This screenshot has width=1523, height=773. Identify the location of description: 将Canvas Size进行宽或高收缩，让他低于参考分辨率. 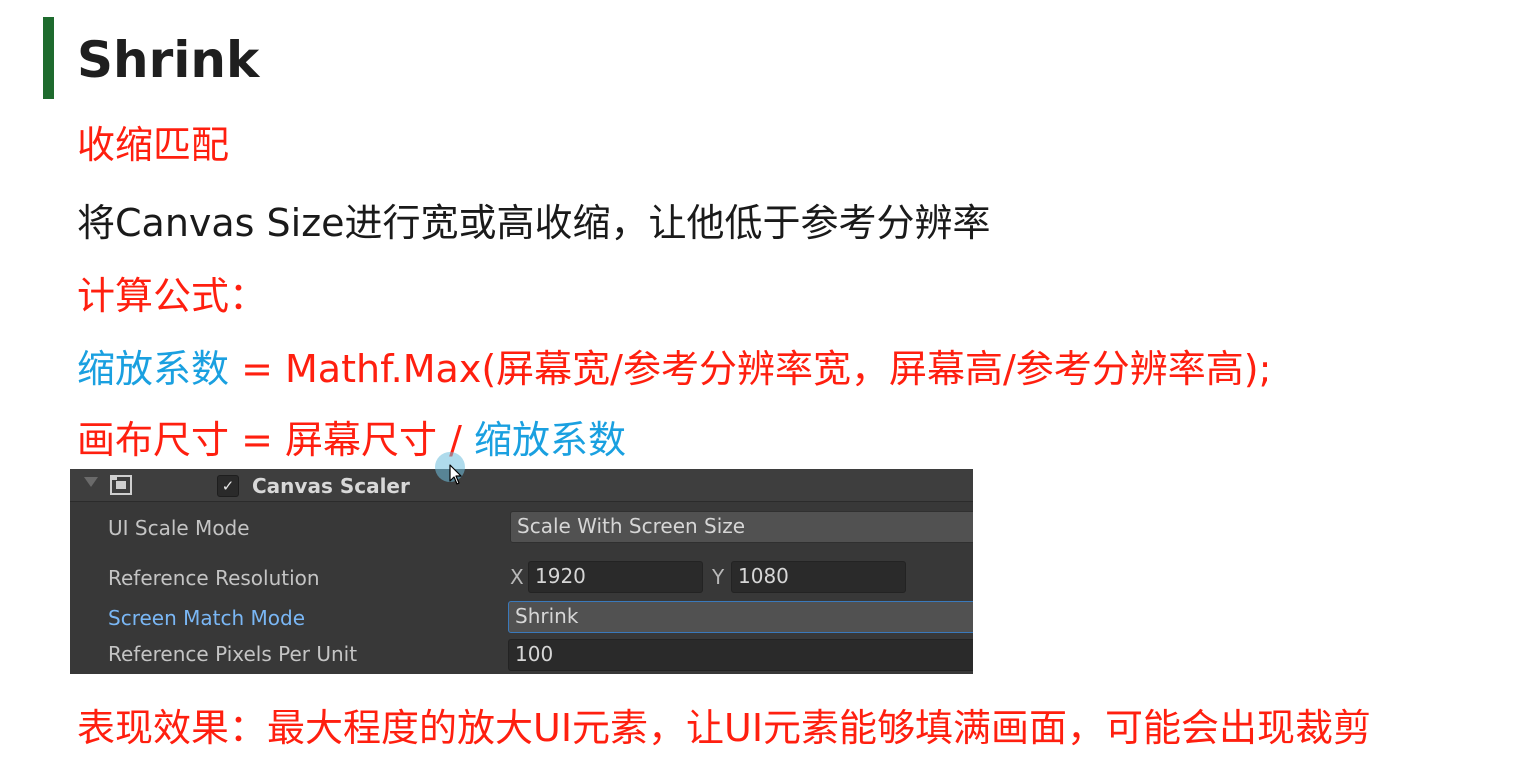
(534, 223).